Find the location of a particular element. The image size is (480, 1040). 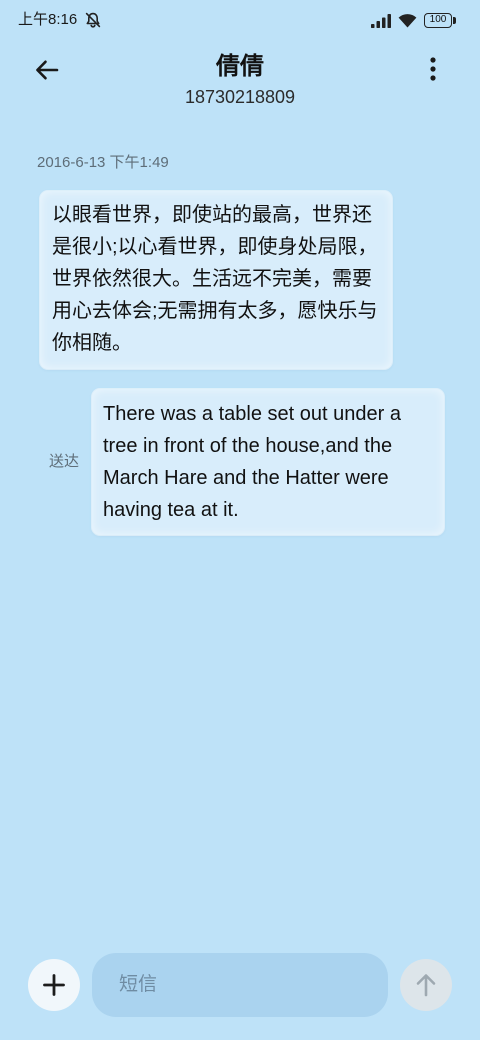

add-attachment-button is located at coordinates (54, 985).